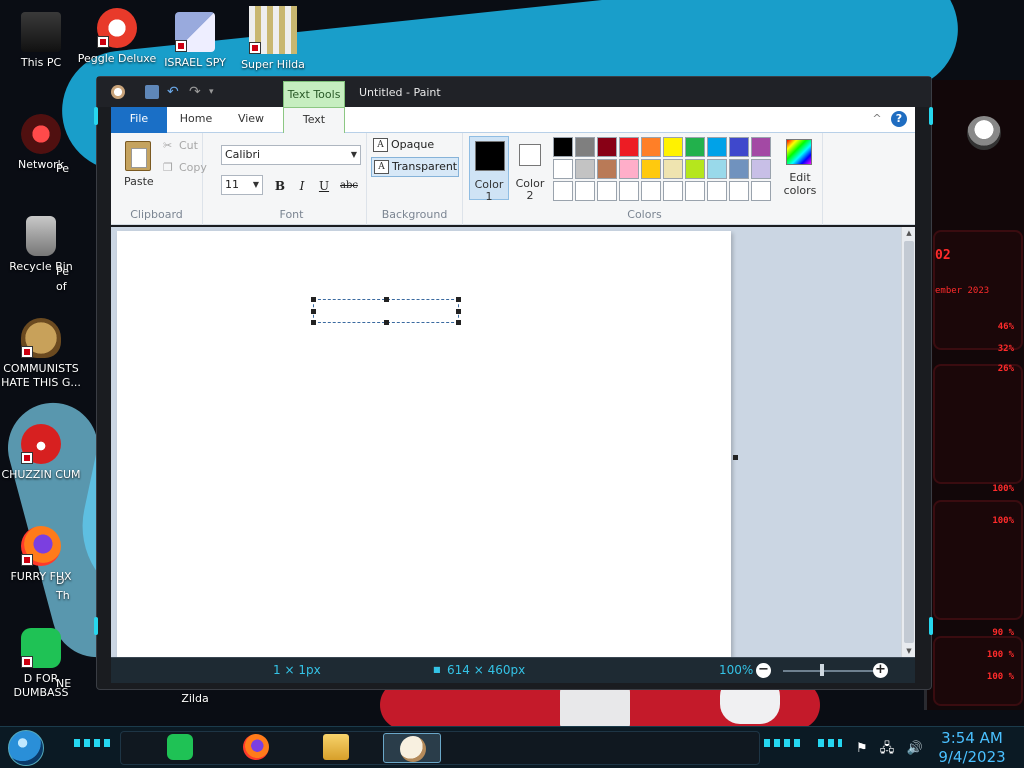 The width and height of the screenshot is (1024, 768). I want to click on scroll-down-icon: ▼, so click(909, 651).